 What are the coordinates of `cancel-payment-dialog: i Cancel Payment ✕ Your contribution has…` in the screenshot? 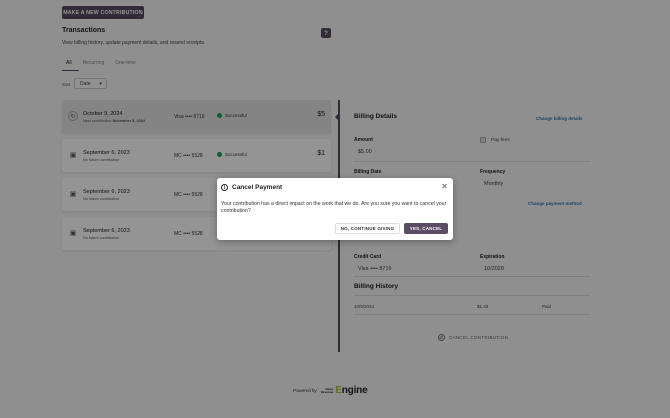 It's located at (335, 209).